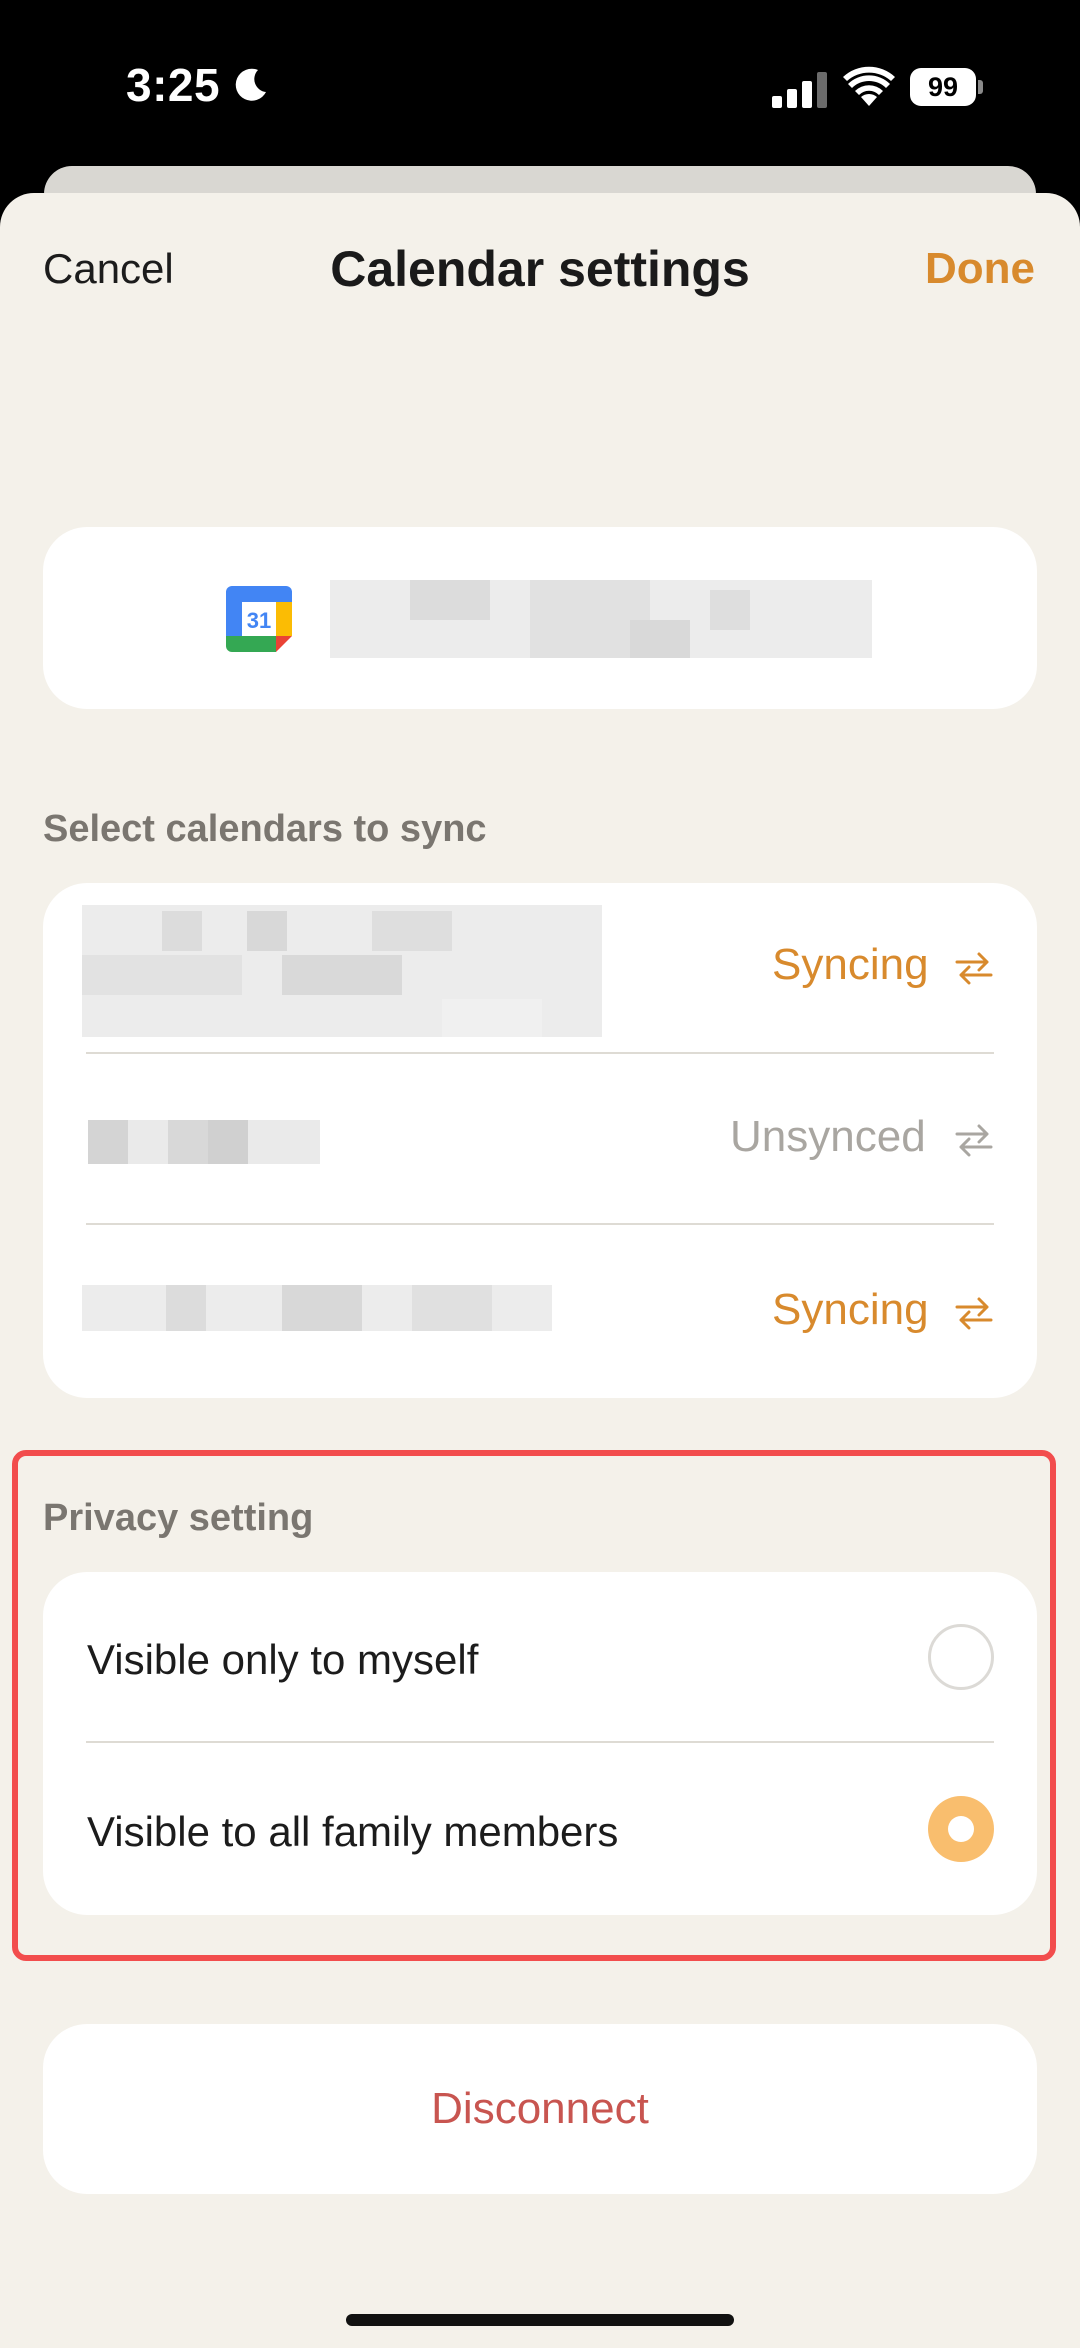 This screenshot has width=1080, height=2348. I want to click on status-time: 3:25, so click(173, 85).